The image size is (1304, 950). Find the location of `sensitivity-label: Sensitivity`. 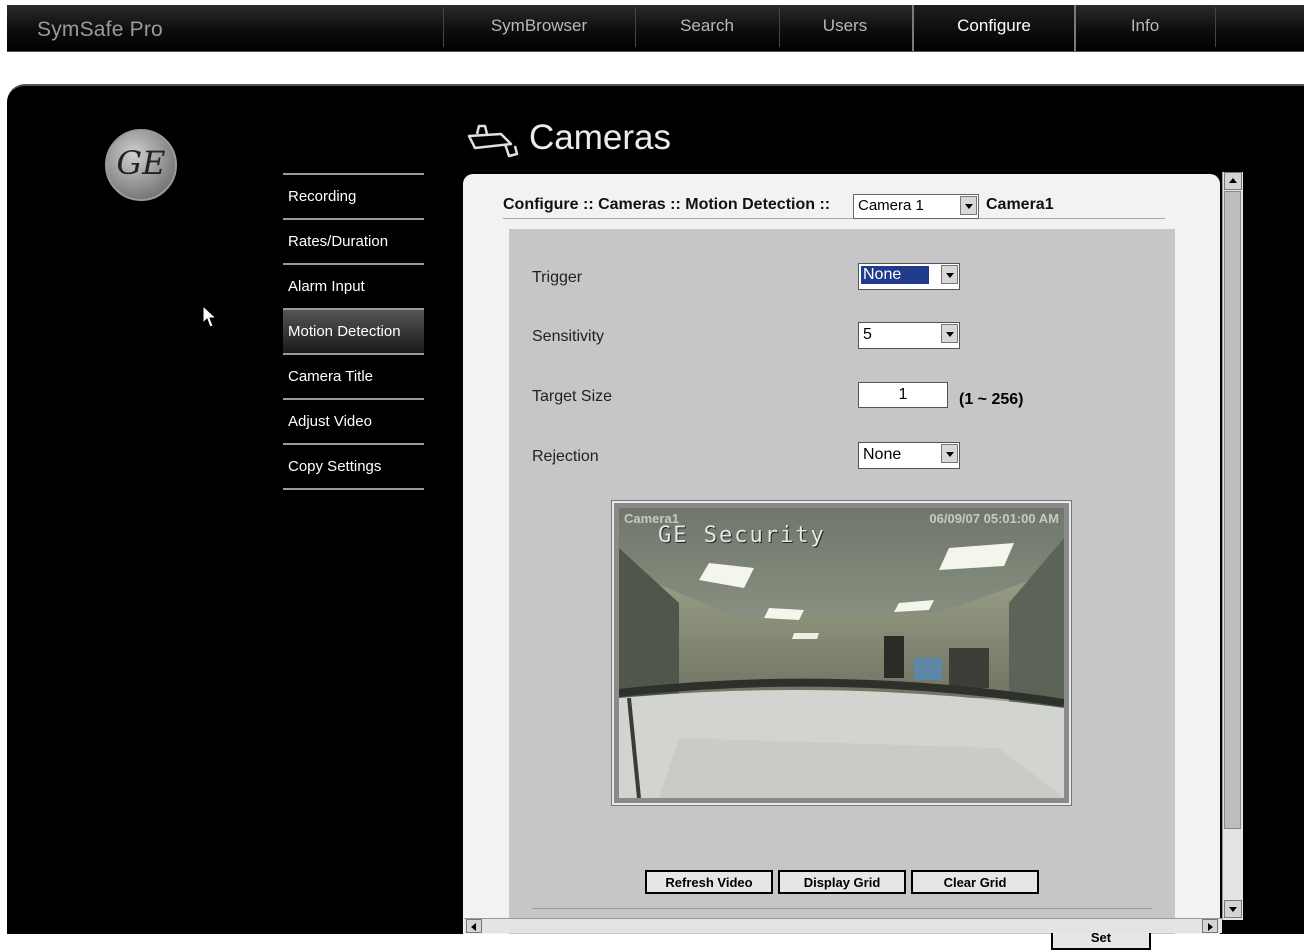

sensitivity-label: Sensitivity is located at coordinates (568, 336).